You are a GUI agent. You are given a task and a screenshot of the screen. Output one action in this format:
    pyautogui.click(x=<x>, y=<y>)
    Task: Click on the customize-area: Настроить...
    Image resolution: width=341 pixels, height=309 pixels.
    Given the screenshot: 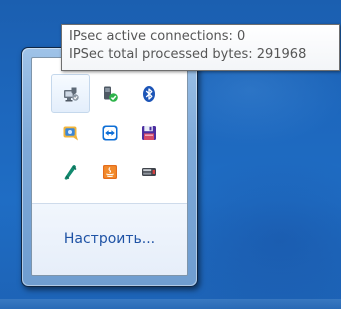 What is the action you would take?
    pyautogui.click(x=109, y=239)
    